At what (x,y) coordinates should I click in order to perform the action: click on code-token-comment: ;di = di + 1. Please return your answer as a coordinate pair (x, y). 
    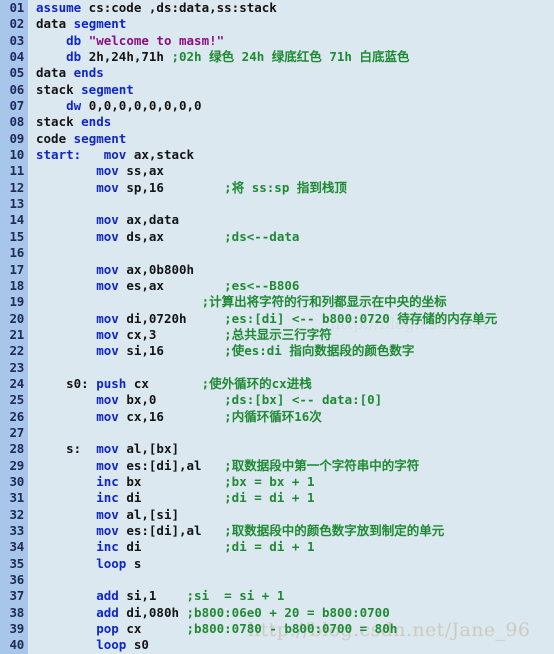
    Looking at the image, I should click on (269, 547).